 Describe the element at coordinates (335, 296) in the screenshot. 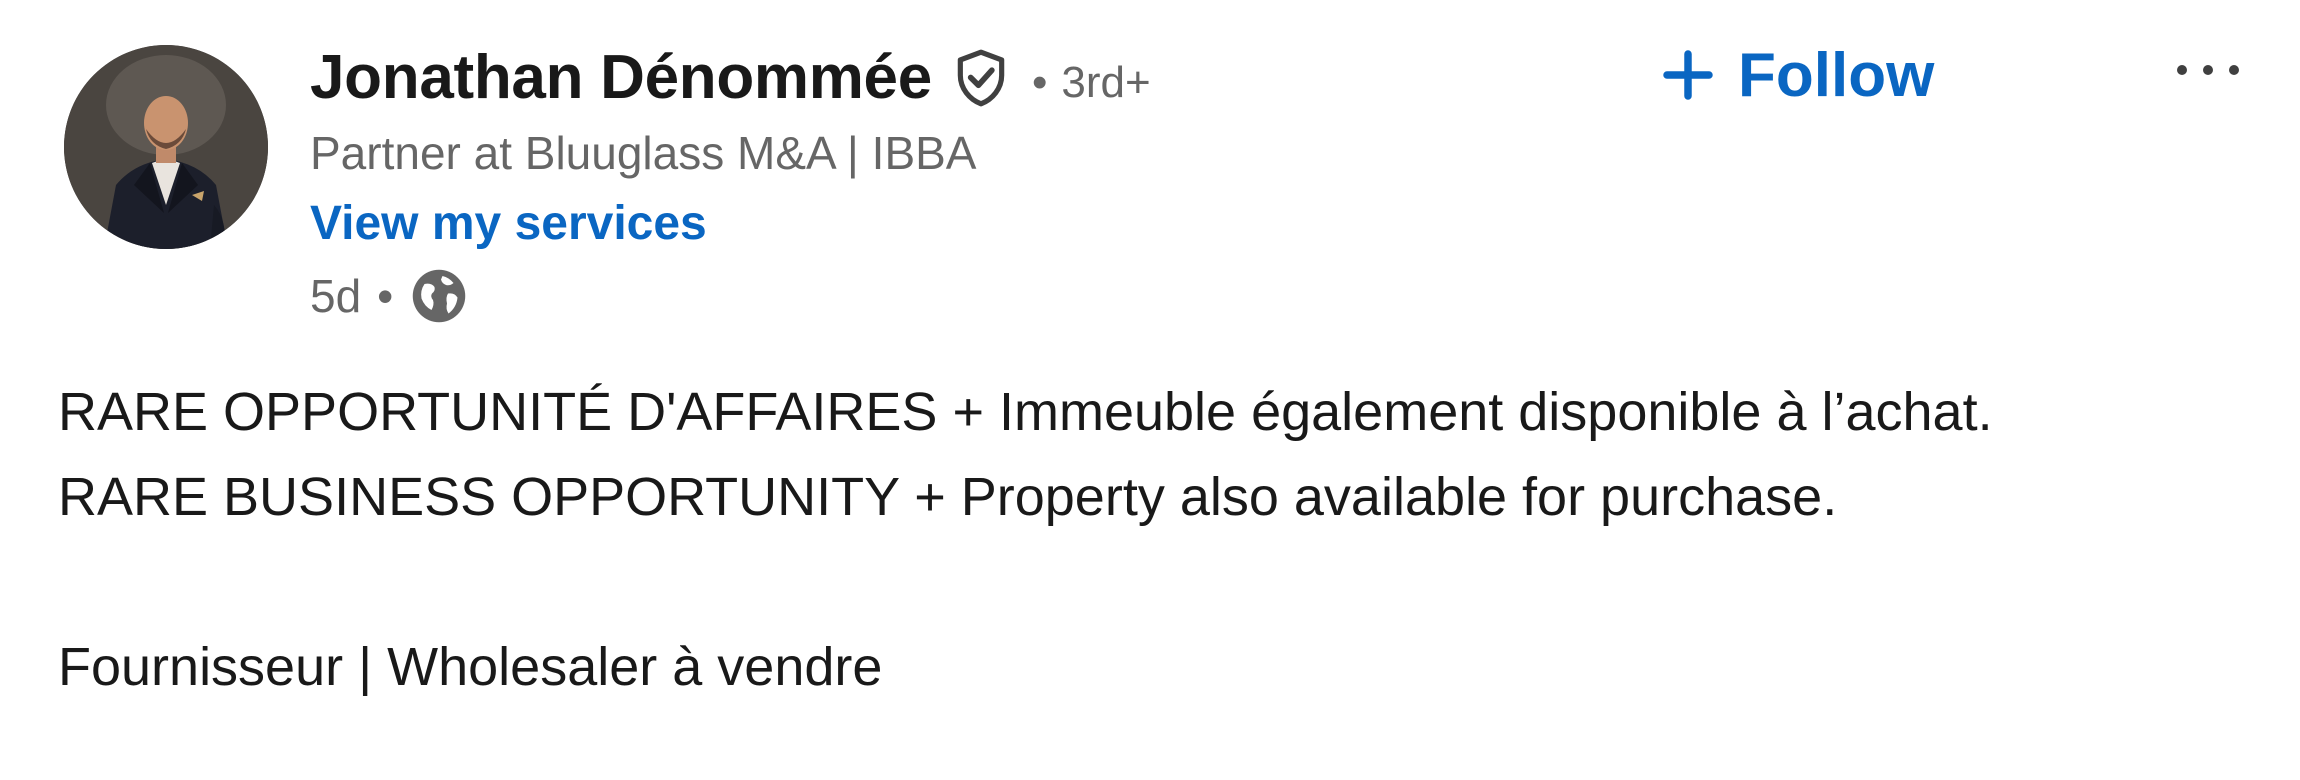

I see `post-time: 5d` at that location.